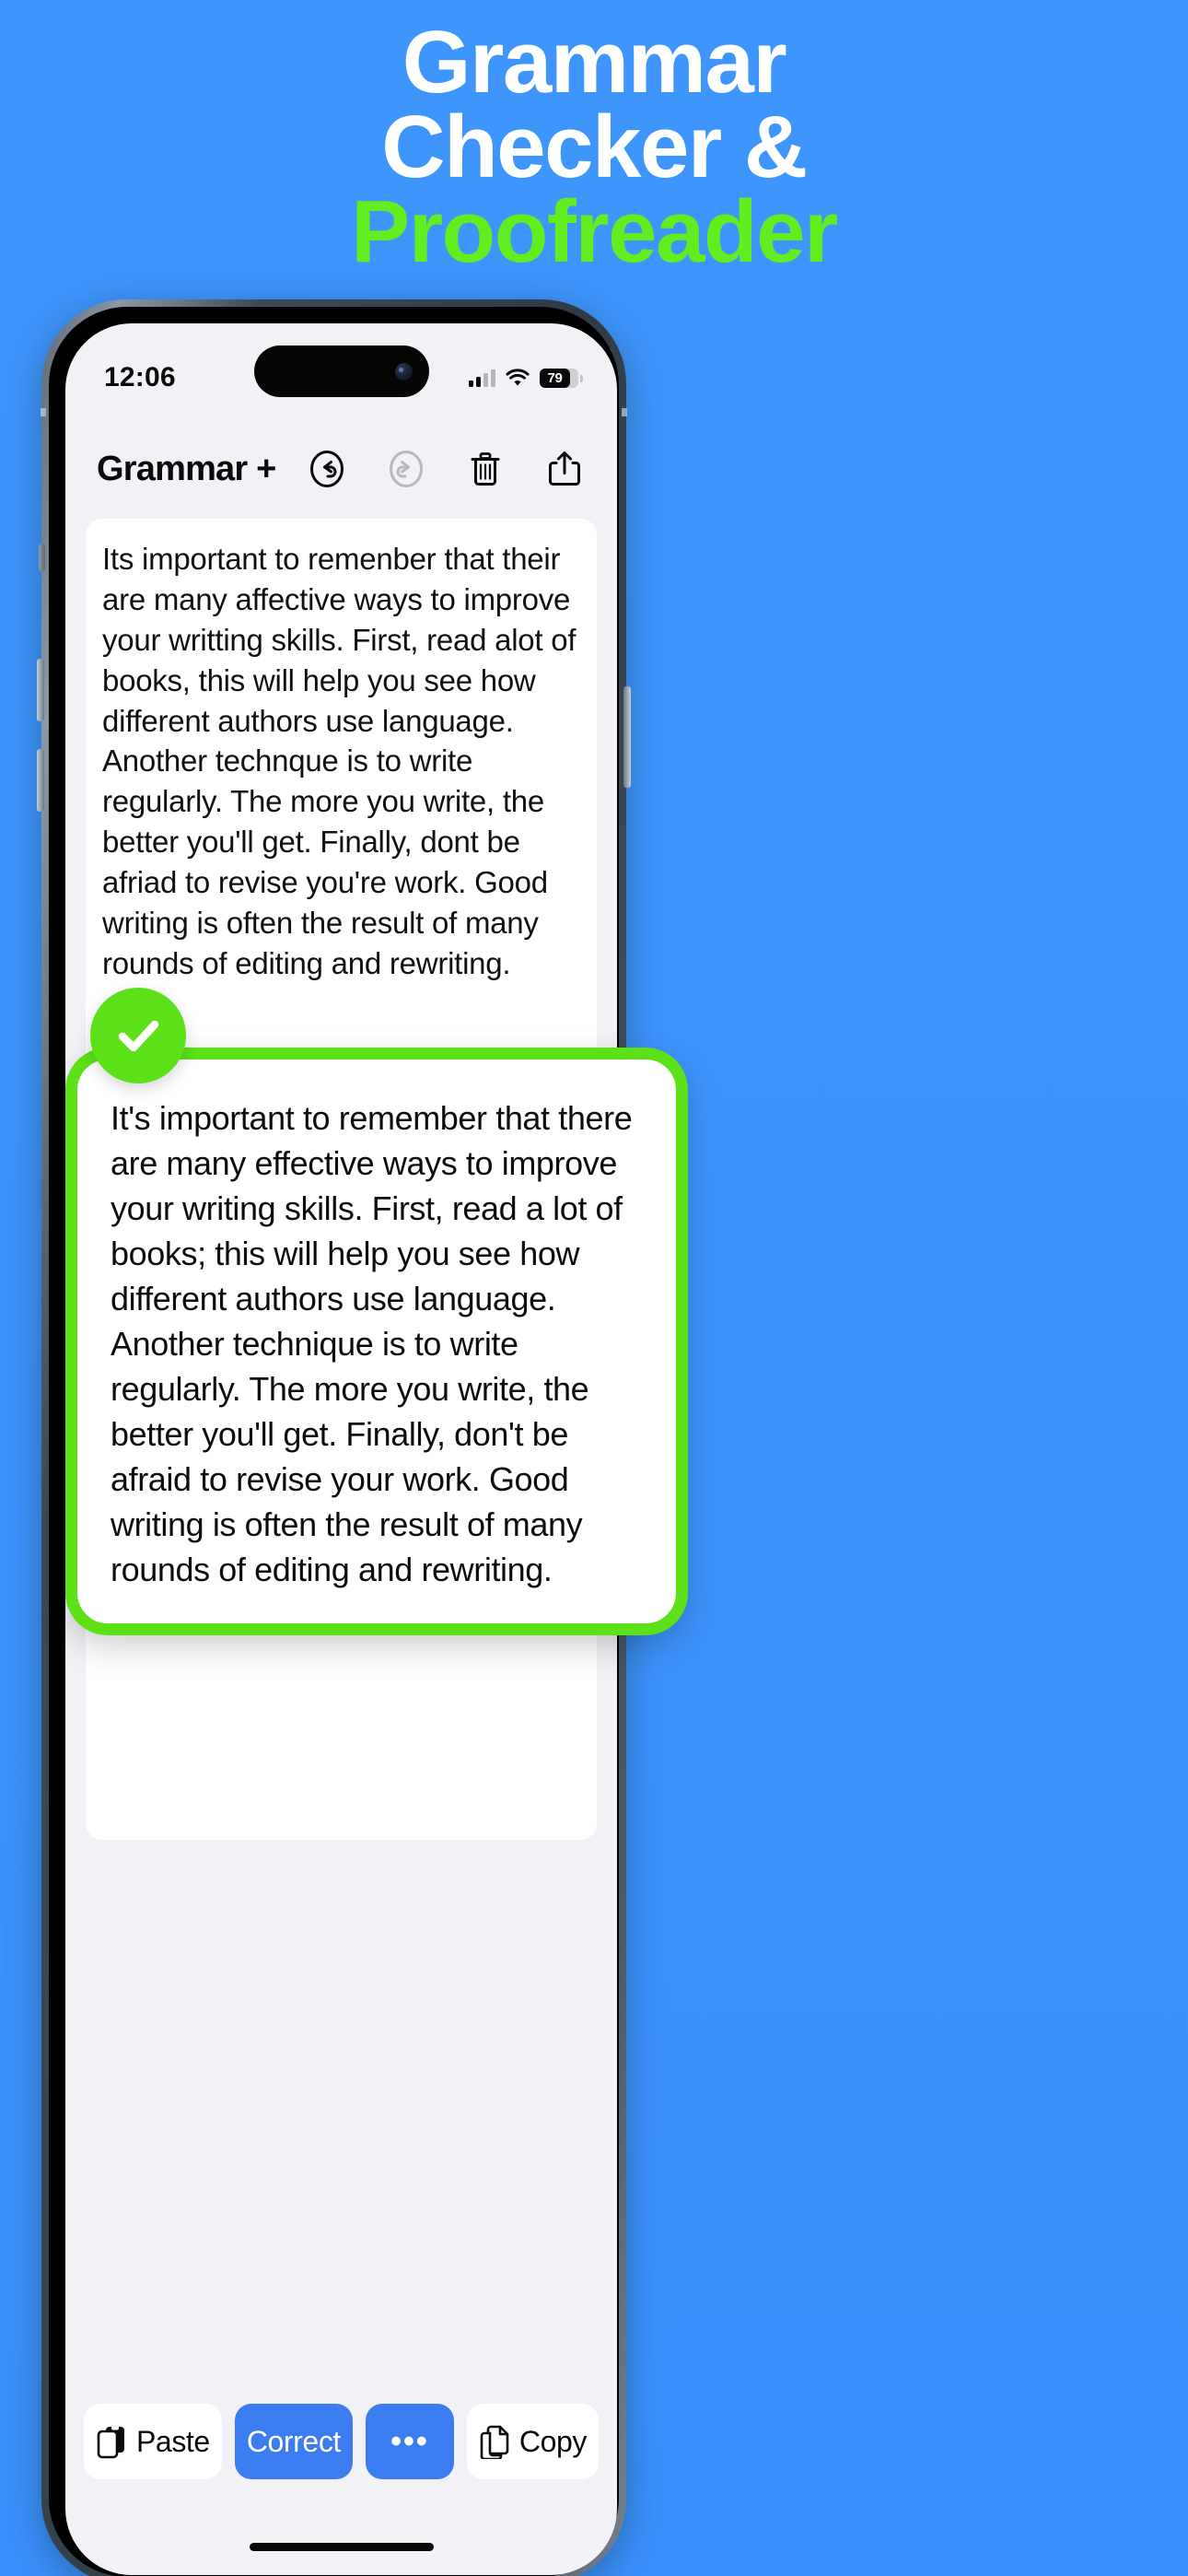 This screenshot has height=2576, width=1188. Describe the element at coordinates (482, 378) in the screenshot. I see `cellular-signal-icon` at that location.